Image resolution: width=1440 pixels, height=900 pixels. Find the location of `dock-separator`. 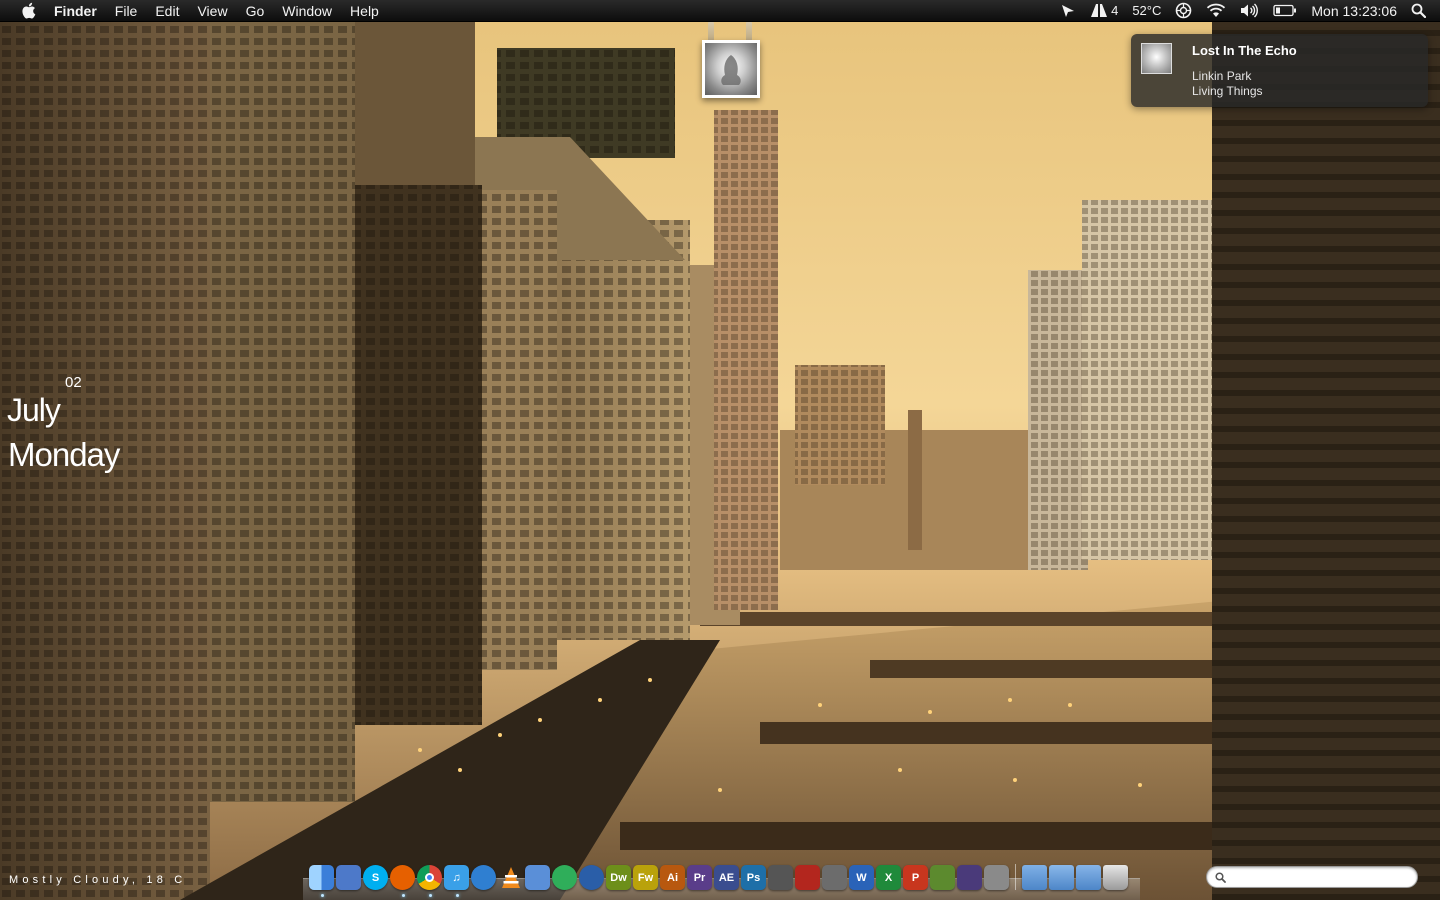

dock-separator is located at coordinates (1015, 877).